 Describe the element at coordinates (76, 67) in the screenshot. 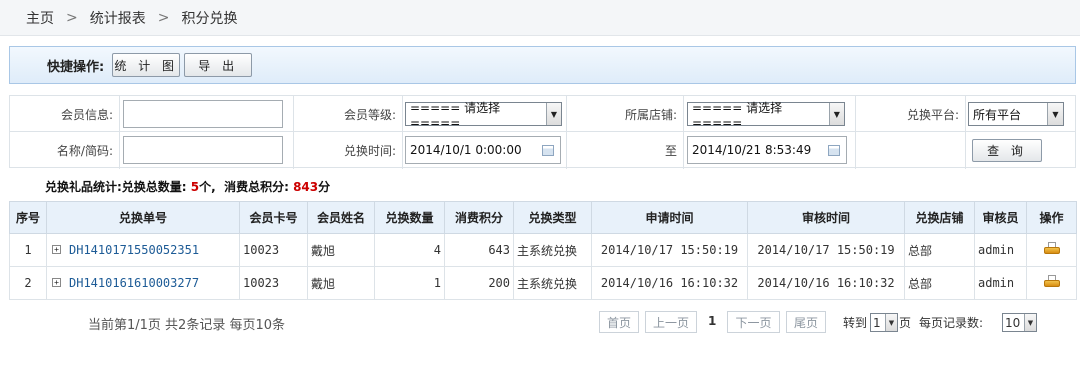

I see `quick-ops-label: 快捷操作:` at that location.